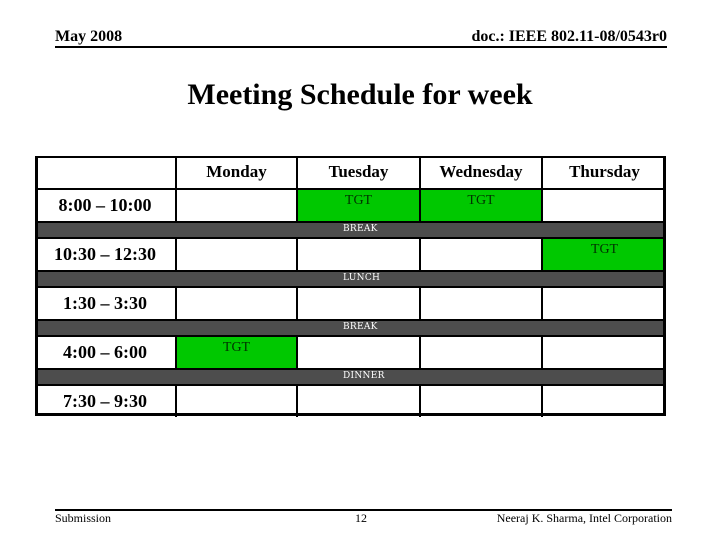 The width and height of the screenshot is (720, 540). I want to click on footer-submission: Submission, so click(83, 518).